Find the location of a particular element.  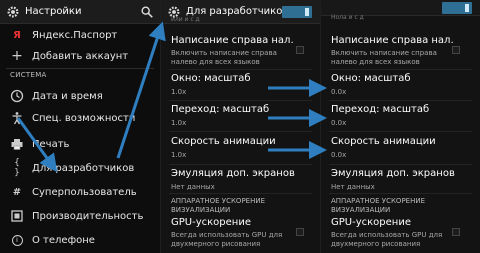

menu-item-label: О телефоне is located at coordinates (63, 240).